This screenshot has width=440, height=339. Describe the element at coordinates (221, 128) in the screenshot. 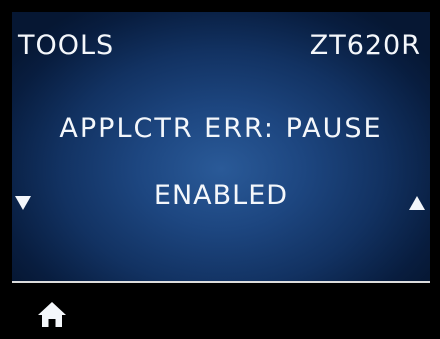

I see `setting-name: APPLCTR ERR: PAUSE` at that location.